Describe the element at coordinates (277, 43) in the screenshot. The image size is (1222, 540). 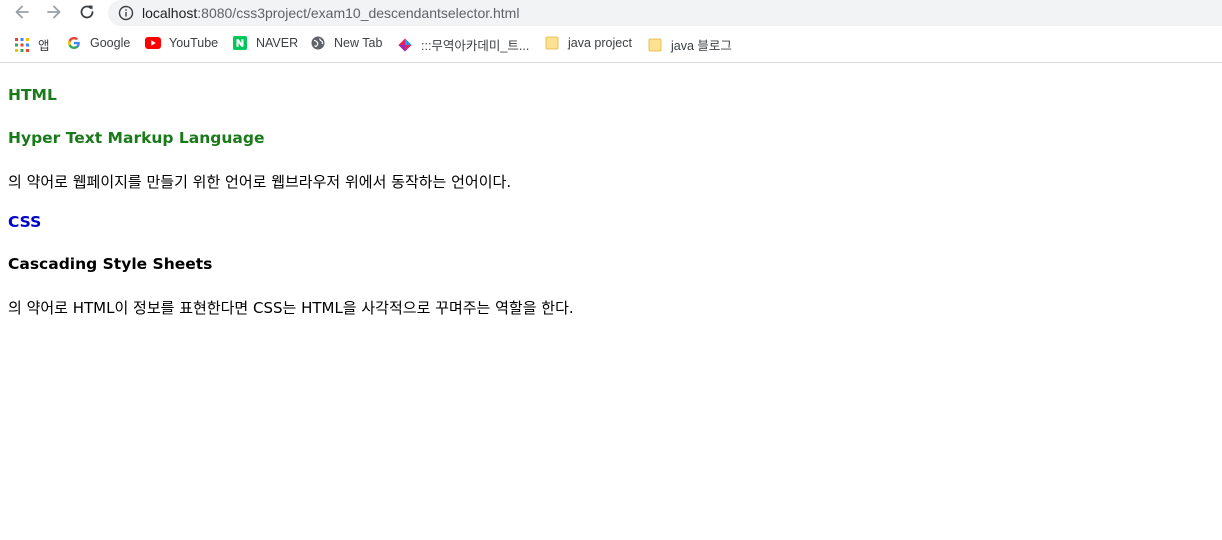
I see `bookmark-label: NAVER` at that location.